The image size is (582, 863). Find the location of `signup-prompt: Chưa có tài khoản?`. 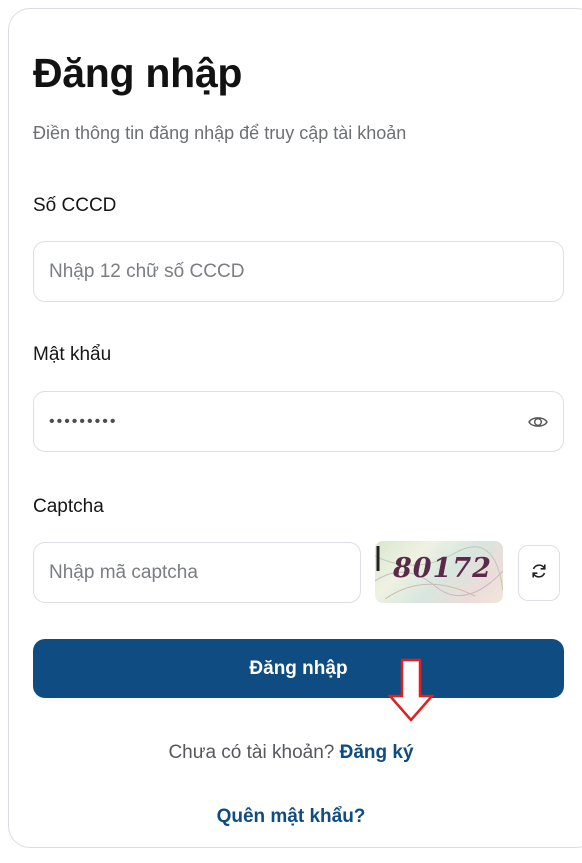

signup-prompt: Chưa có tài khoản? is located at coordinates (251, 752).